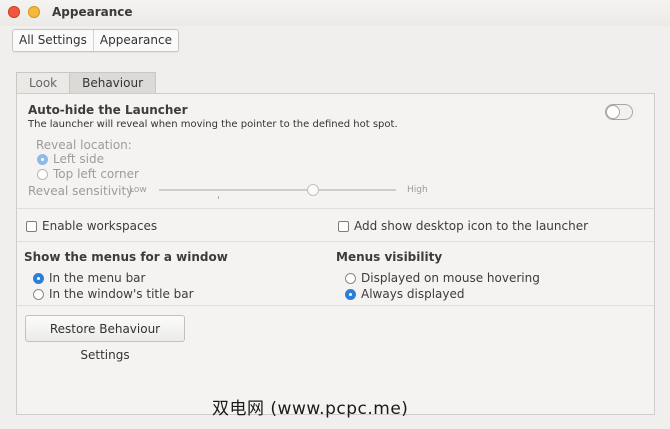 This screenshot has height=429, width=670. I want to click on menu-in-menubar-radio: In the menu bar, so click(89, 278).